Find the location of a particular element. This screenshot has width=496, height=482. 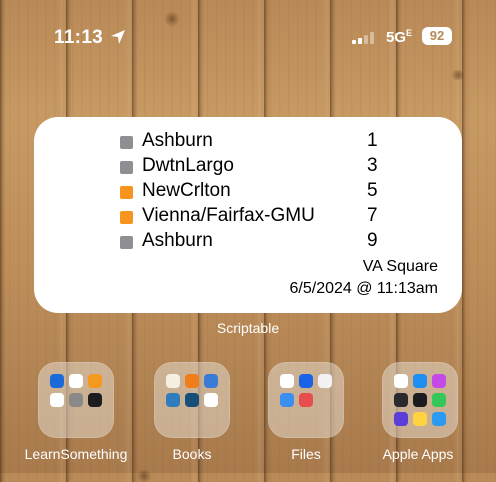

train-destination: DwtnLargo is located at coordinates (188, 165).